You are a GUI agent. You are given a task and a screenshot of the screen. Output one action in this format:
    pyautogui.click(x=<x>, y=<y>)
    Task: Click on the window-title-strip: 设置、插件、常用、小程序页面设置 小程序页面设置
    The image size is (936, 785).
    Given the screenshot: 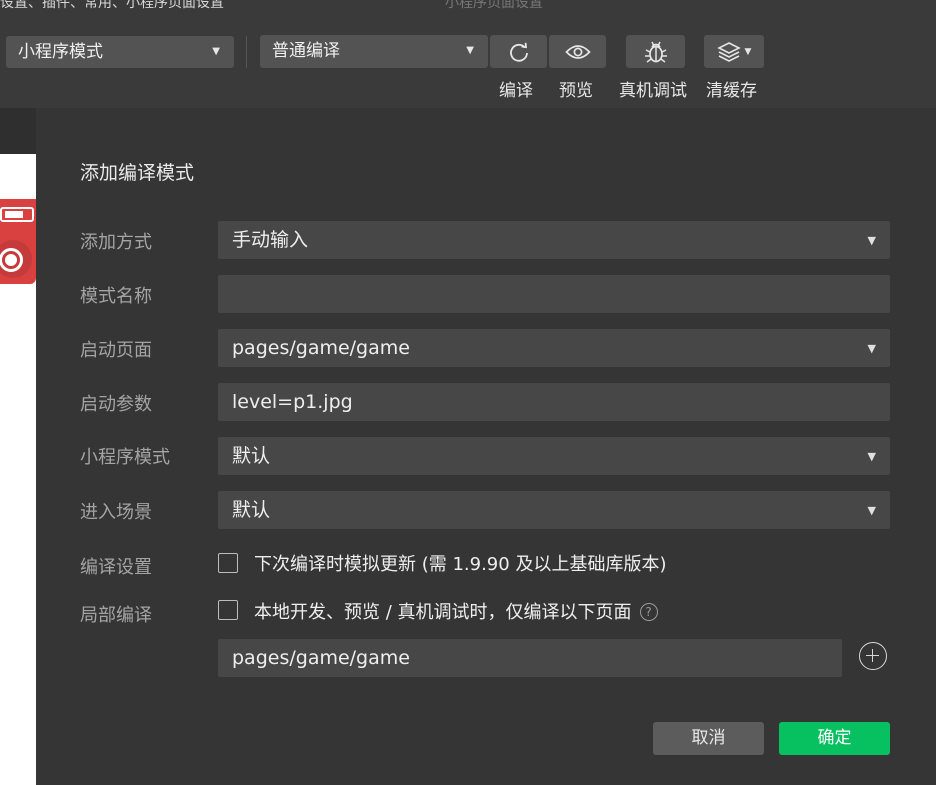 What is the action you would take?
    pyautogui.click(x=468, y=8)
    